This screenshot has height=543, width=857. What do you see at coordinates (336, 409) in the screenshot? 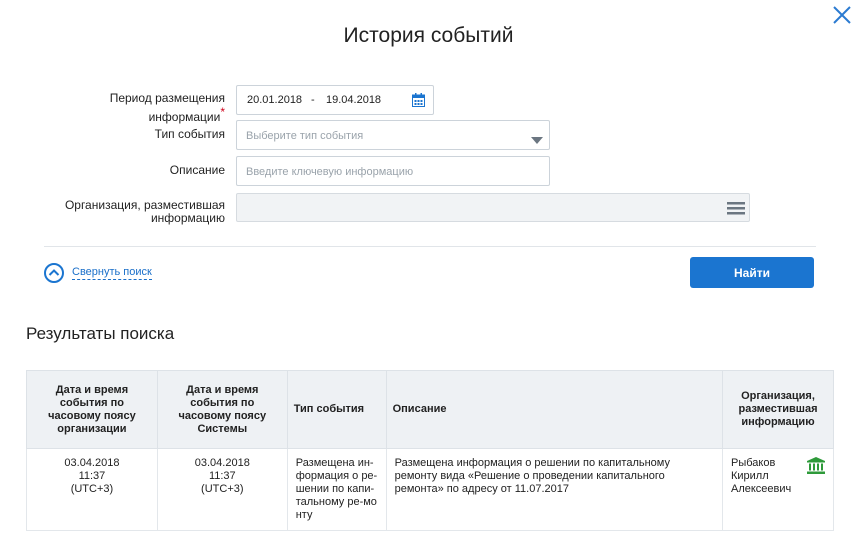
I see `column-header: Тип события` at bounding box center [336, 409].